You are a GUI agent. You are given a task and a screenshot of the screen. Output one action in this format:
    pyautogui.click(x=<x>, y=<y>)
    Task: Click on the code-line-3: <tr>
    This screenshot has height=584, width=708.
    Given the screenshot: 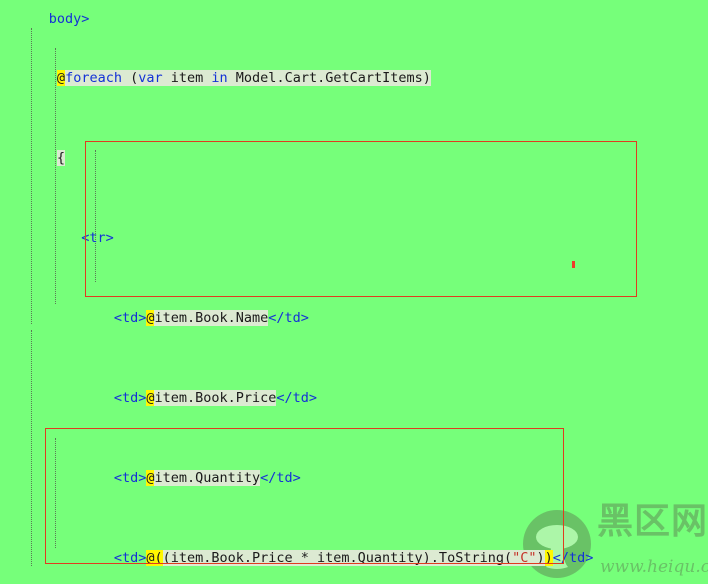 What is the action you would take?
    pyautogui.click(x=354, y=227)
    